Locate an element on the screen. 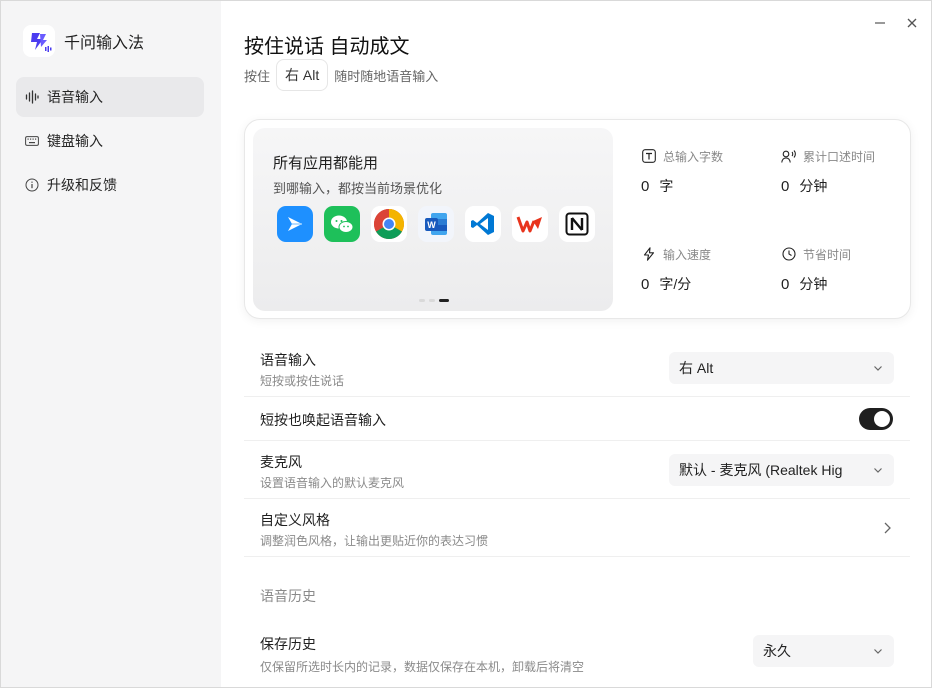  sidebar-item-upgrade-feedback: 升级和反馈 is located at coordinates (110, 185).